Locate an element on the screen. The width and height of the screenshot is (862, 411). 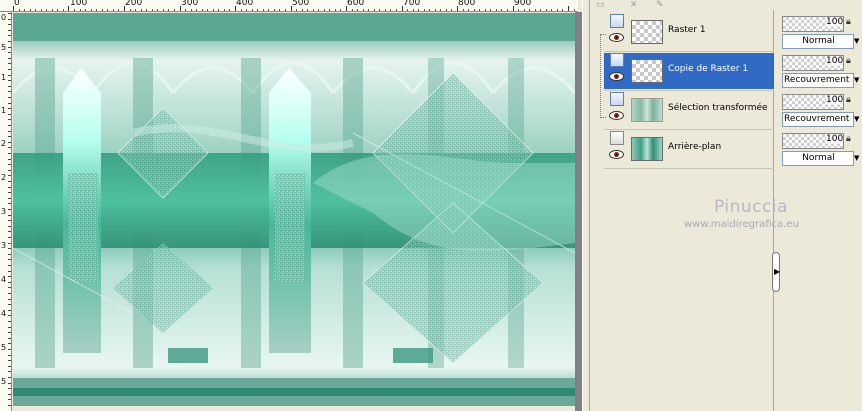
ruler-label: 3 is located at coordinates (4, 245).